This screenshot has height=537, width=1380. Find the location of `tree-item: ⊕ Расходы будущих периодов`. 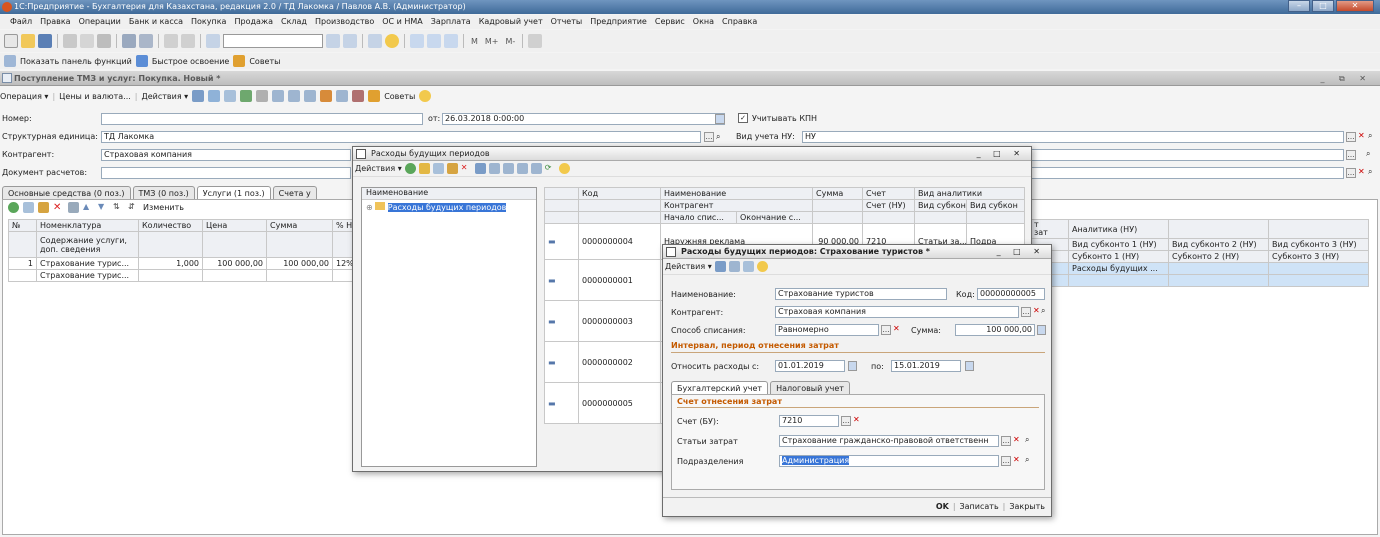

tree-item: ⊕ Расходы будущих периодов is located at coordinates (449, 207).